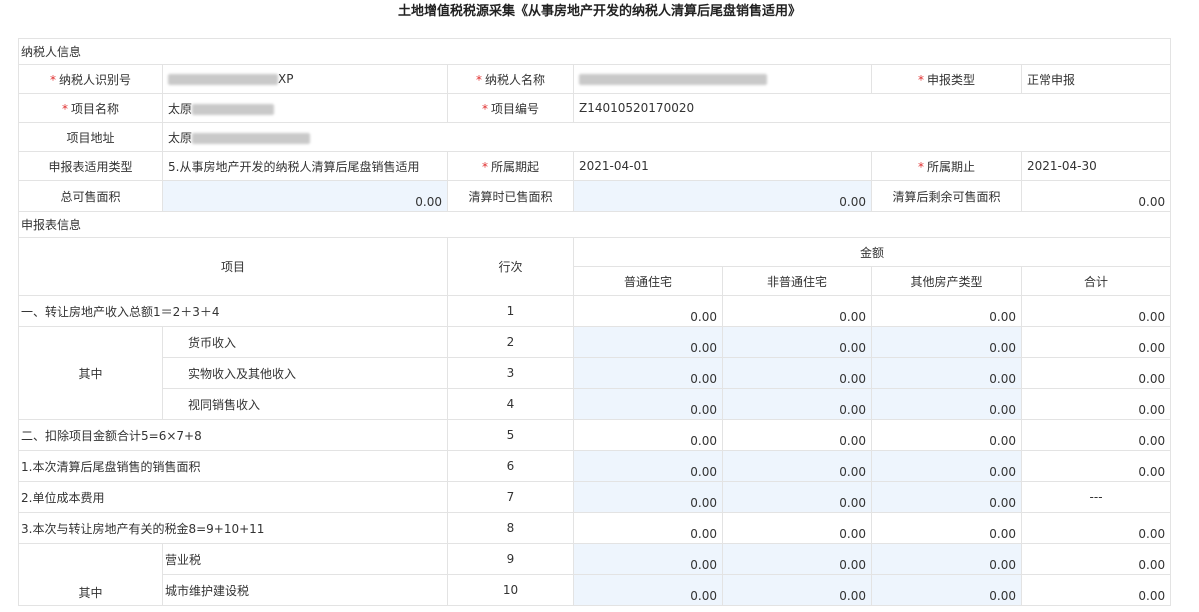 Image resolution: width=1199 pixels, height=612 pixels. I want to click on row-label: 视同销售收入, so click(305, 404).